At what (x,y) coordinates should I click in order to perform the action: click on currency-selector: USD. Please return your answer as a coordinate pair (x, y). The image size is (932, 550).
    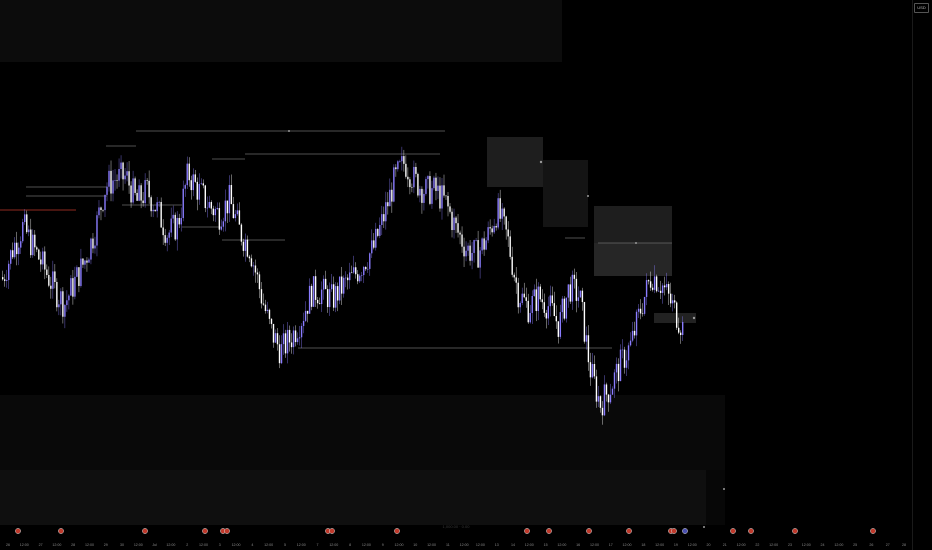
    Looking at the image, I should click on (921, 8).